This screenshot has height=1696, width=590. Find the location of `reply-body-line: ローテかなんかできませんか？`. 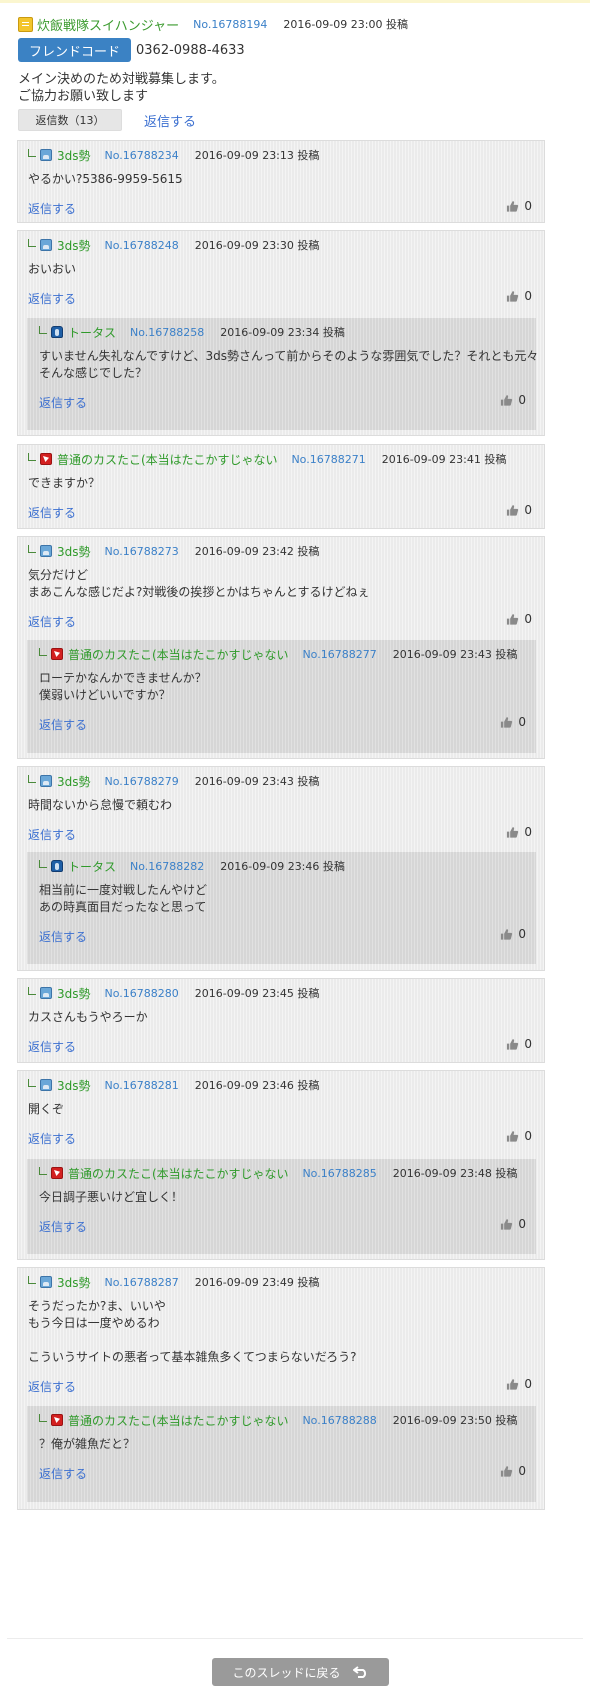

reply-body-line: ローテかなんかできませんか？ is located at coordinates (123, 678).